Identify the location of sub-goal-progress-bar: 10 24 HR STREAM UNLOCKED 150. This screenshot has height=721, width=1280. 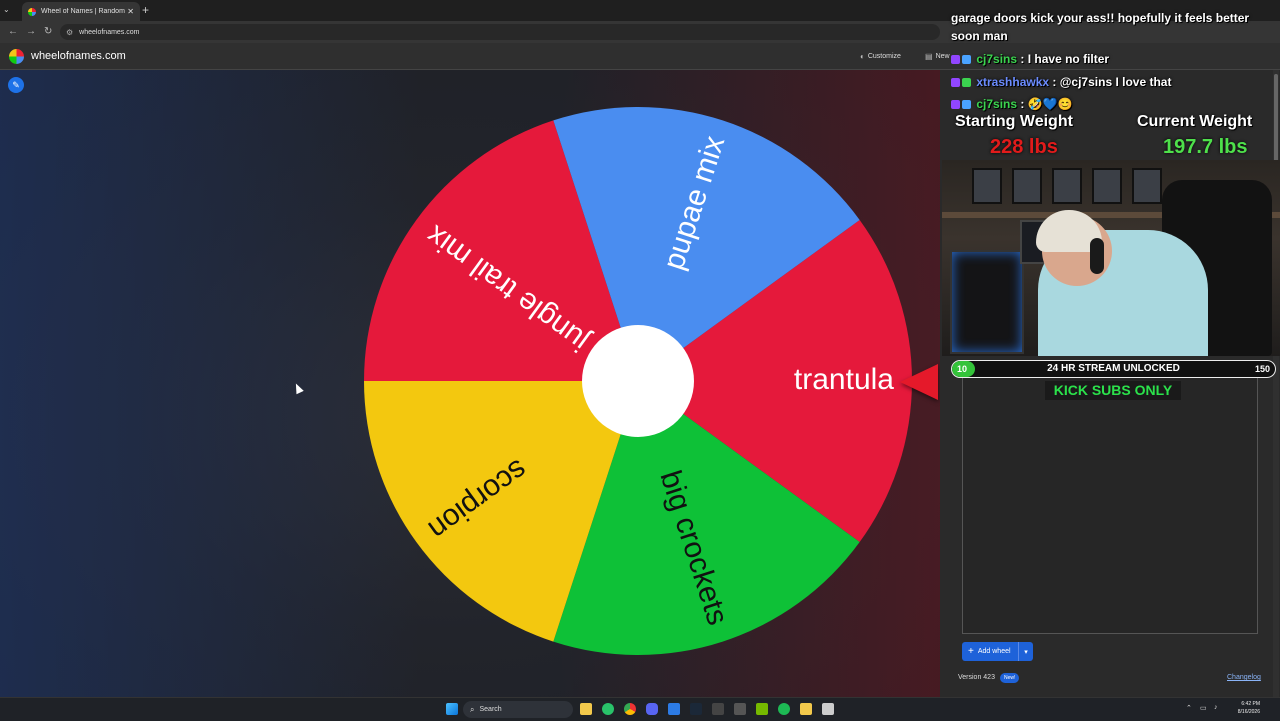
(1113, 369).